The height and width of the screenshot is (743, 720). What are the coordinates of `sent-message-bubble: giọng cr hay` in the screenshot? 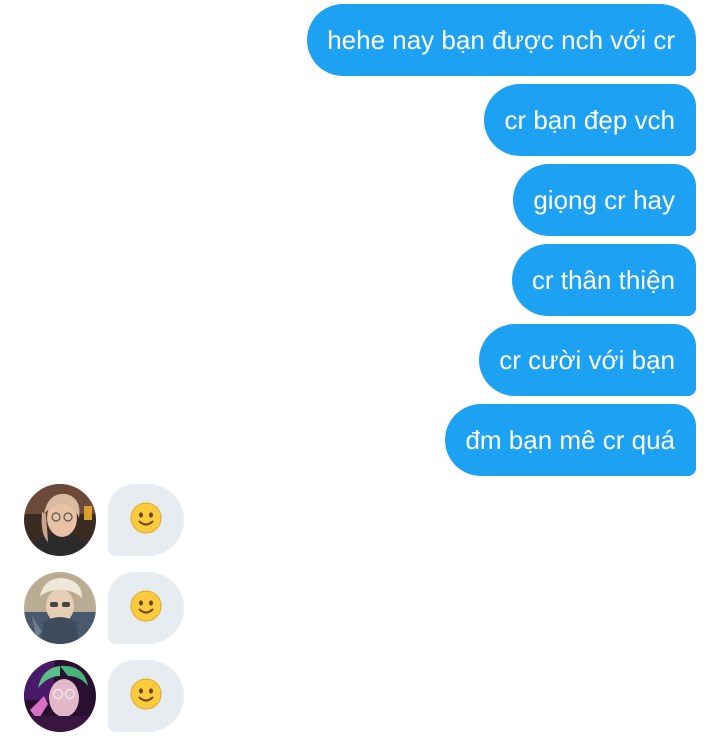 It's located at (604, 200).